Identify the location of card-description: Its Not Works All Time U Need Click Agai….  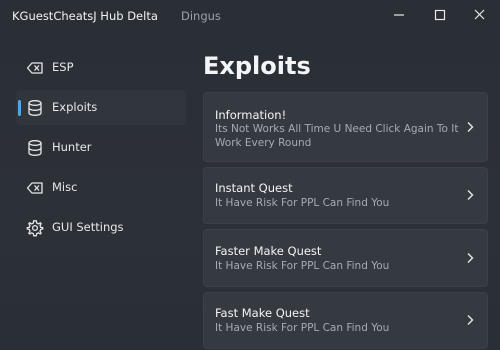
(337, 136).